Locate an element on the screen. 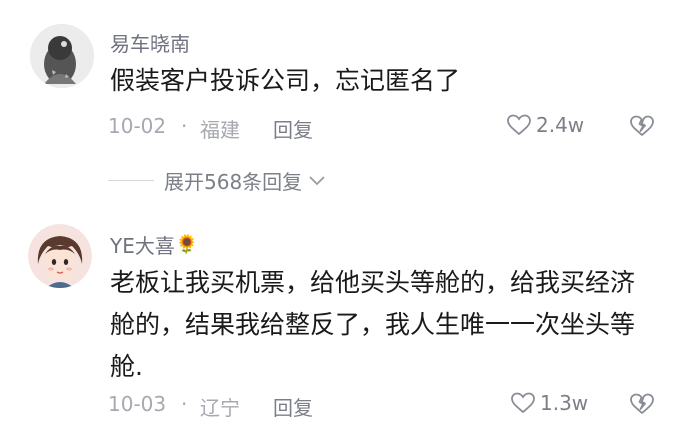 This screenshot has height=429, width=690. comment-location: 辽宁 is located at coordinates (220, 408).